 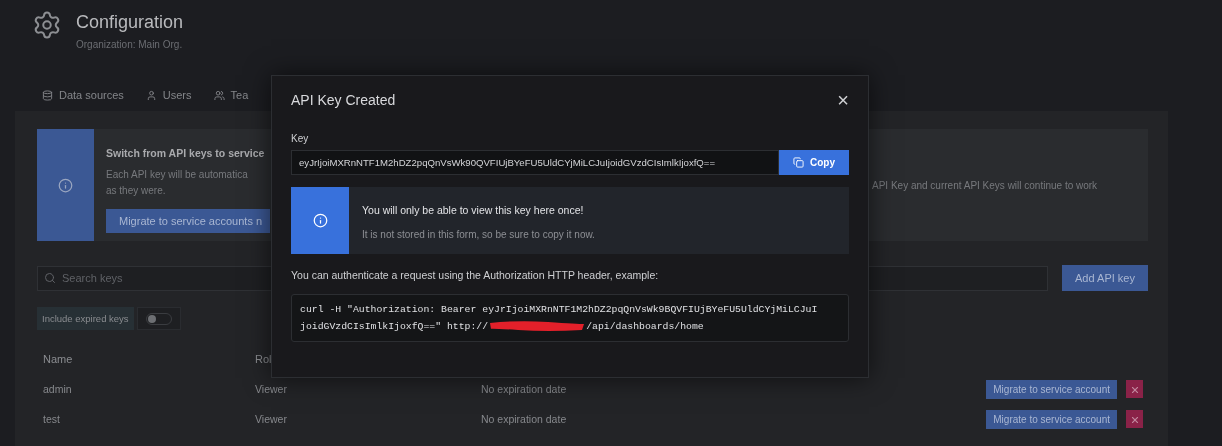 What do you see at coordinates (219, 95) in the screenshot?
I see `users-icon` at bounding box center [219, 95].